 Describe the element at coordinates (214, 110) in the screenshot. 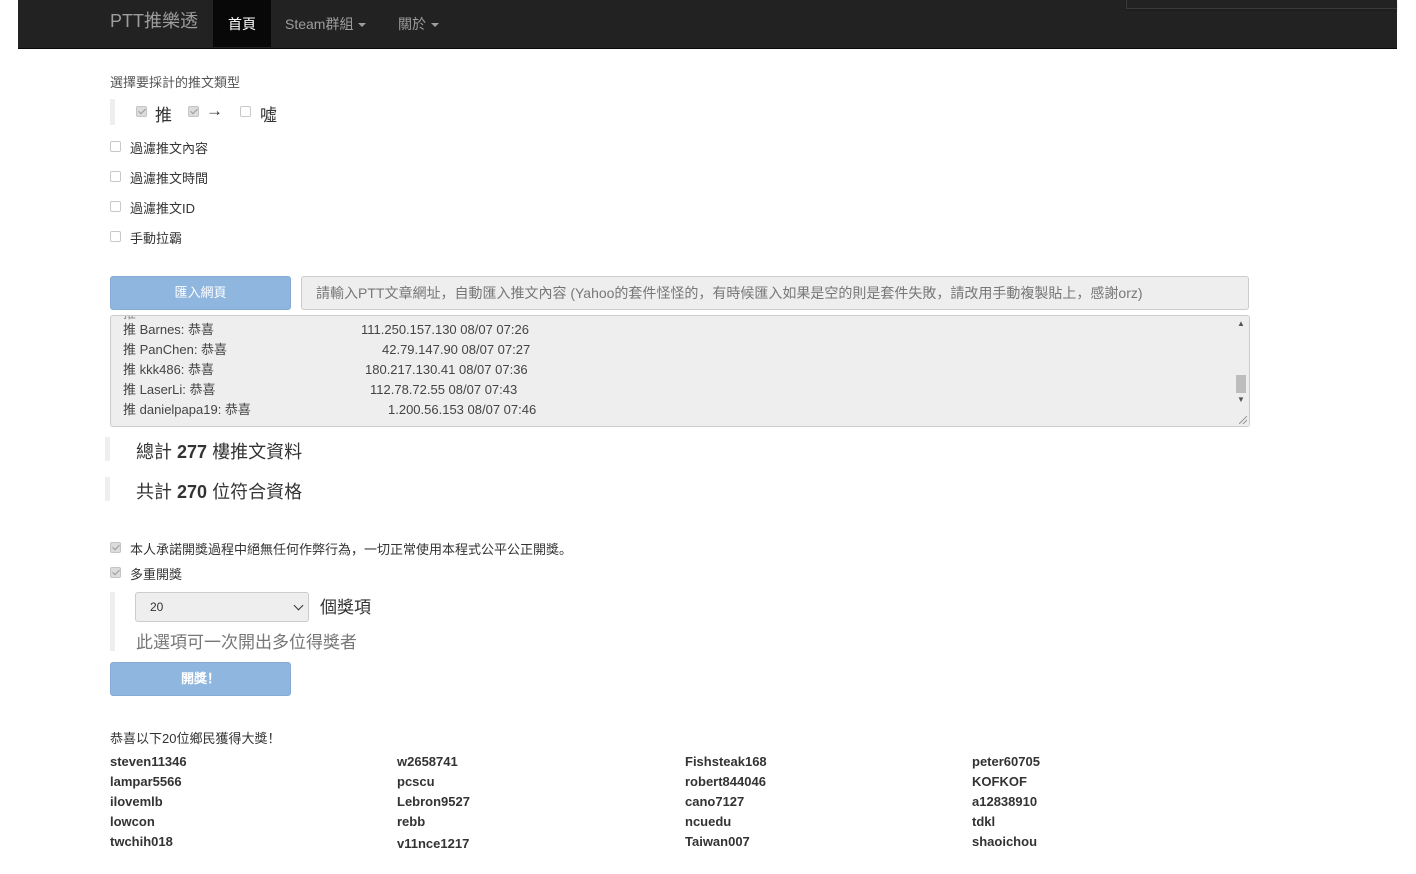

I see `type-label-arrow: →` at that location.